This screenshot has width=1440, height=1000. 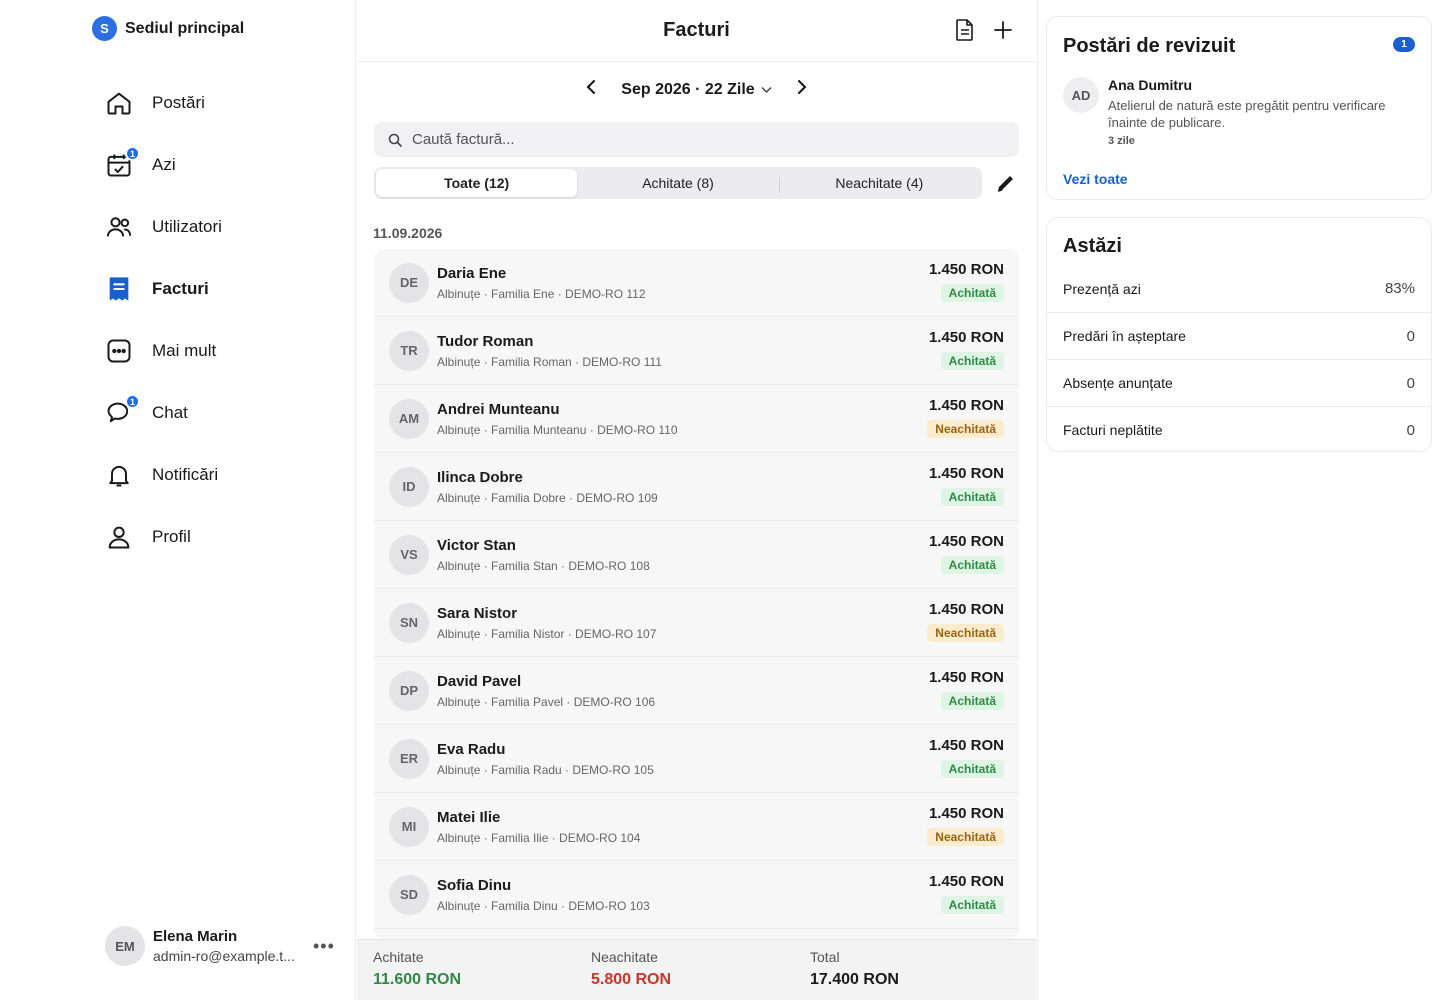 I want to click on avatar: VS, so click(x=409, y=554).